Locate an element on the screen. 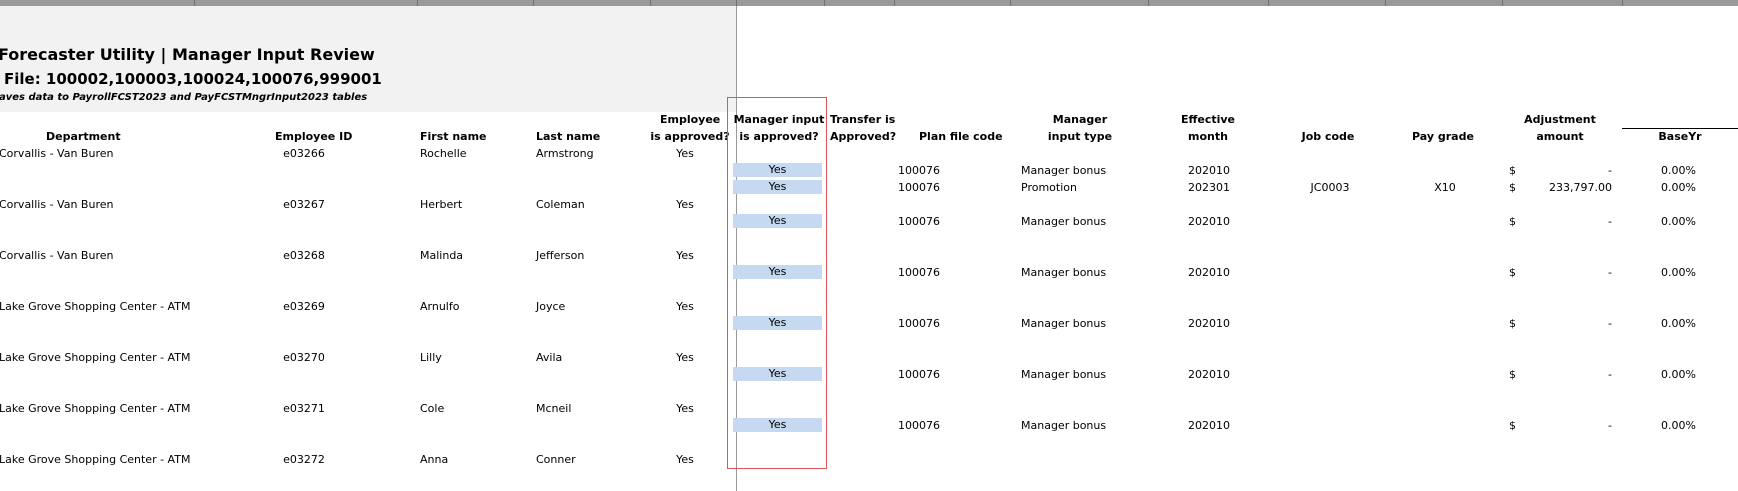  header-base-yr: BaseYr is located at coordinates (1680, 136).